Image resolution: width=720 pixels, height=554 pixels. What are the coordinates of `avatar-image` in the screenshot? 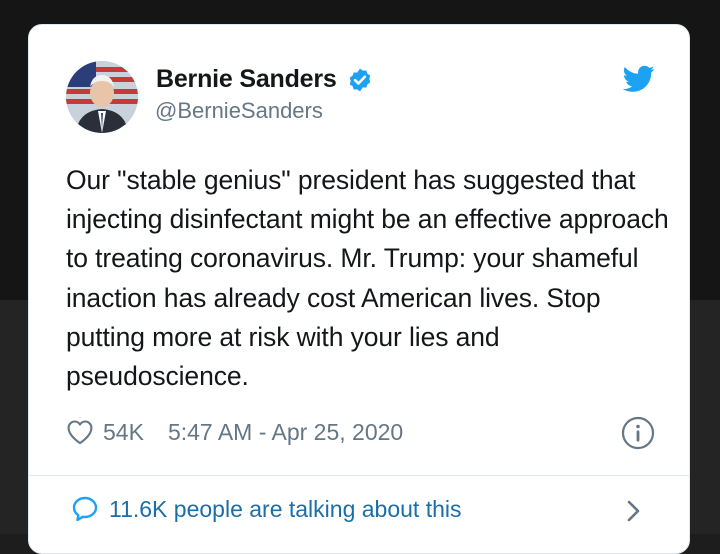 It's located at (102, 97).